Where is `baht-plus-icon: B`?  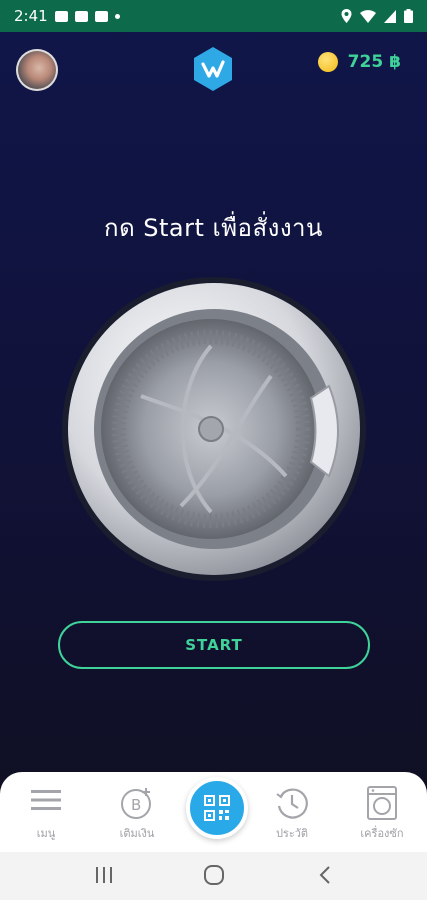 baht-plus-icon: B is located at coordinates (136, 803).